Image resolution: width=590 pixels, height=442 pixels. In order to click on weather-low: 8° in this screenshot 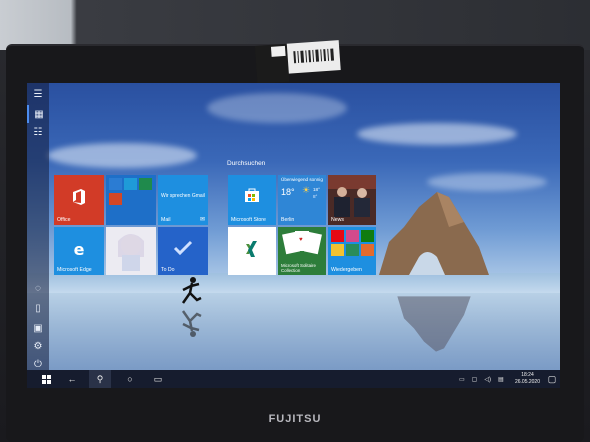, I will do `click(315, 196)`.